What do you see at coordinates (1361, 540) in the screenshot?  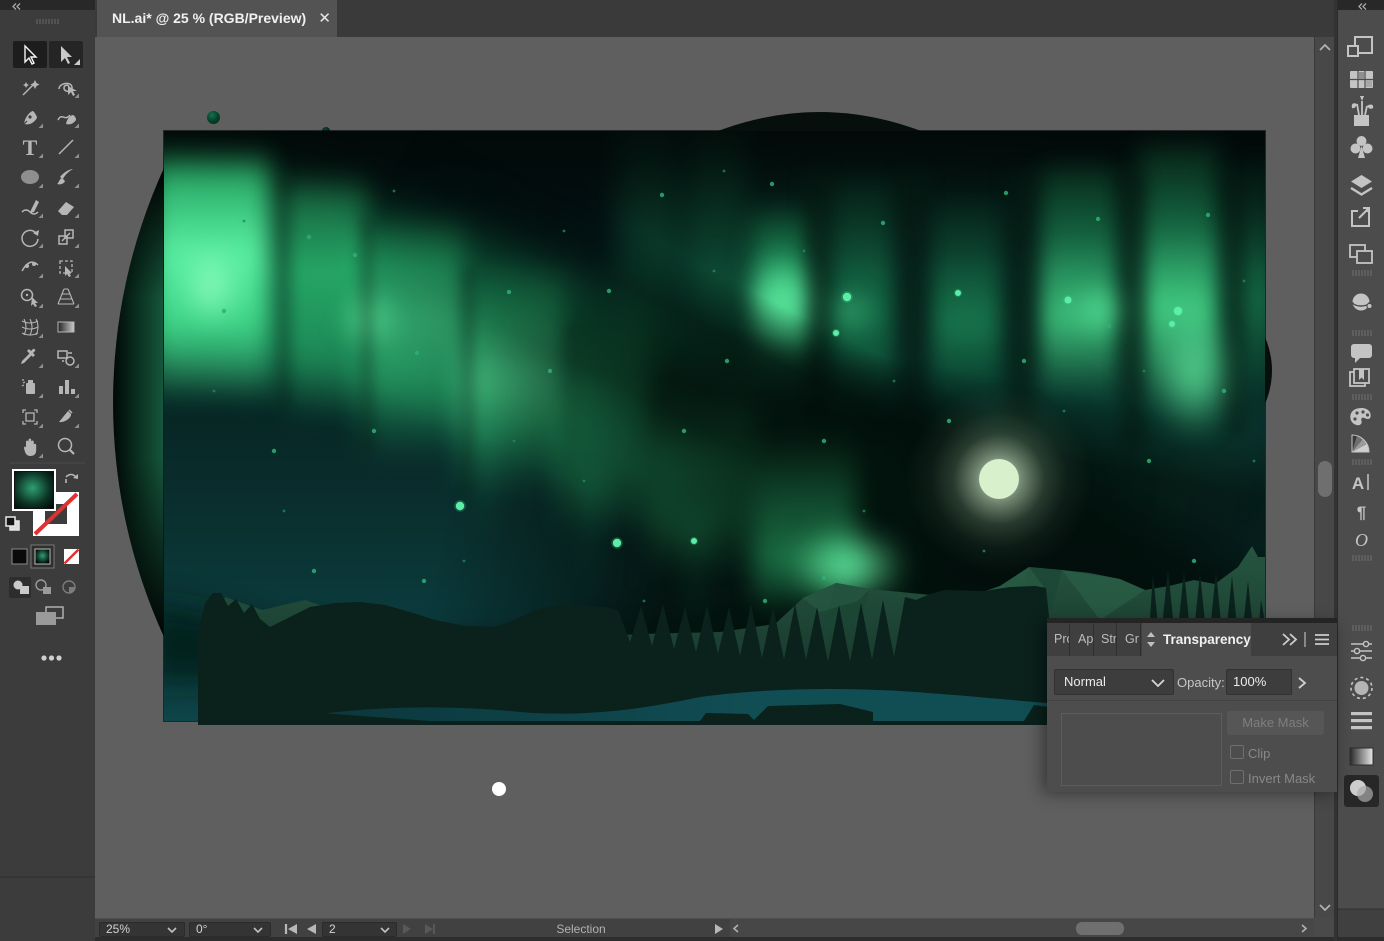 I see `svg-text: O` at bounding box center [1361, 540].